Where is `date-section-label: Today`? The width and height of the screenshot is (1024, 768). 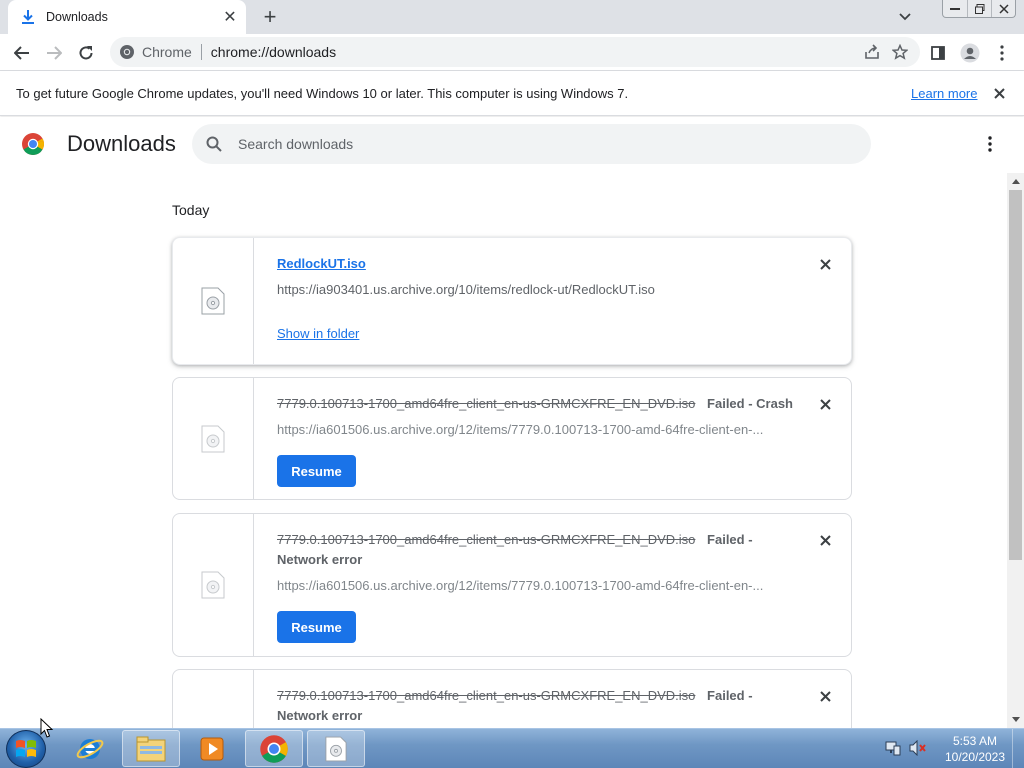 date-section-label: Today is located at coordinates (191, 210).